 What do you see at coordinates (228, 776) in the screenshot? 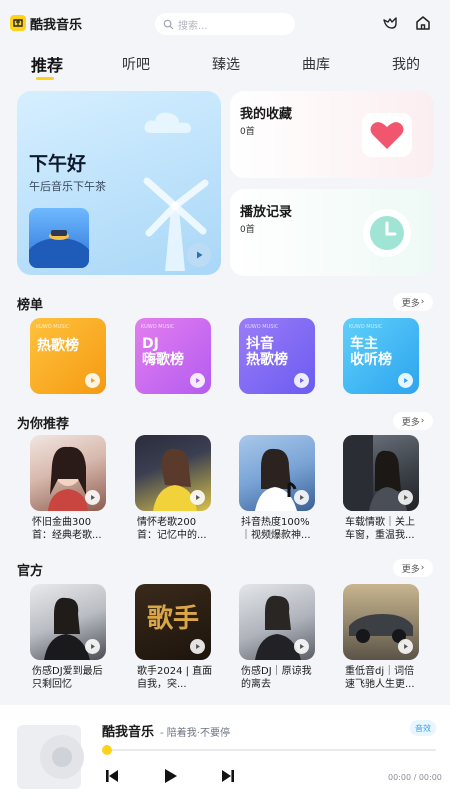
I see `next-icon` at bounding box center [228, 776].